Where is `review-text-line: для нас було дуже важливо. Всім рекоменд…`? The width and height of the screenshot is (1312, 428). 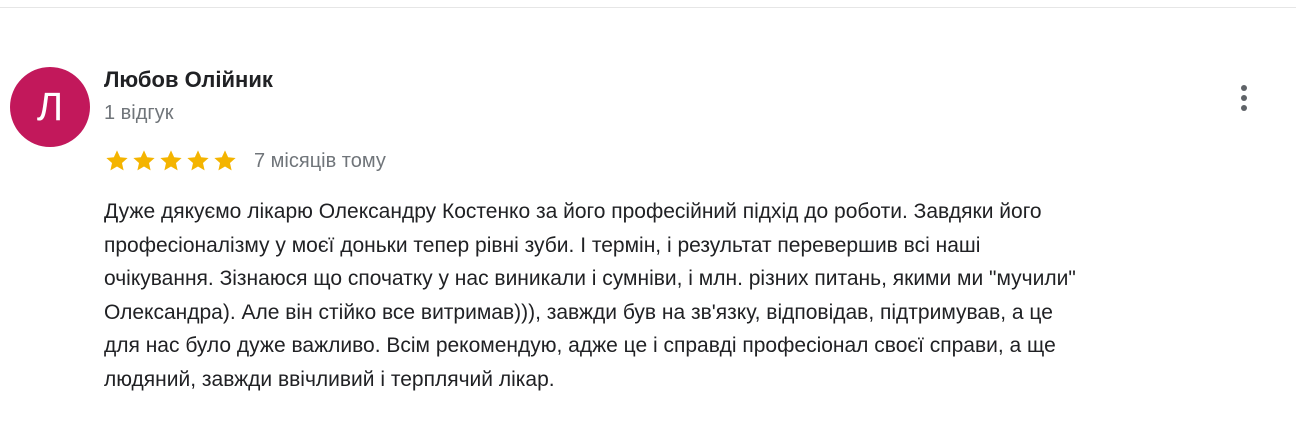
review-text-line: для нас було дуже важливо. Всім рекоменд… is located at coordinates (580, 345).